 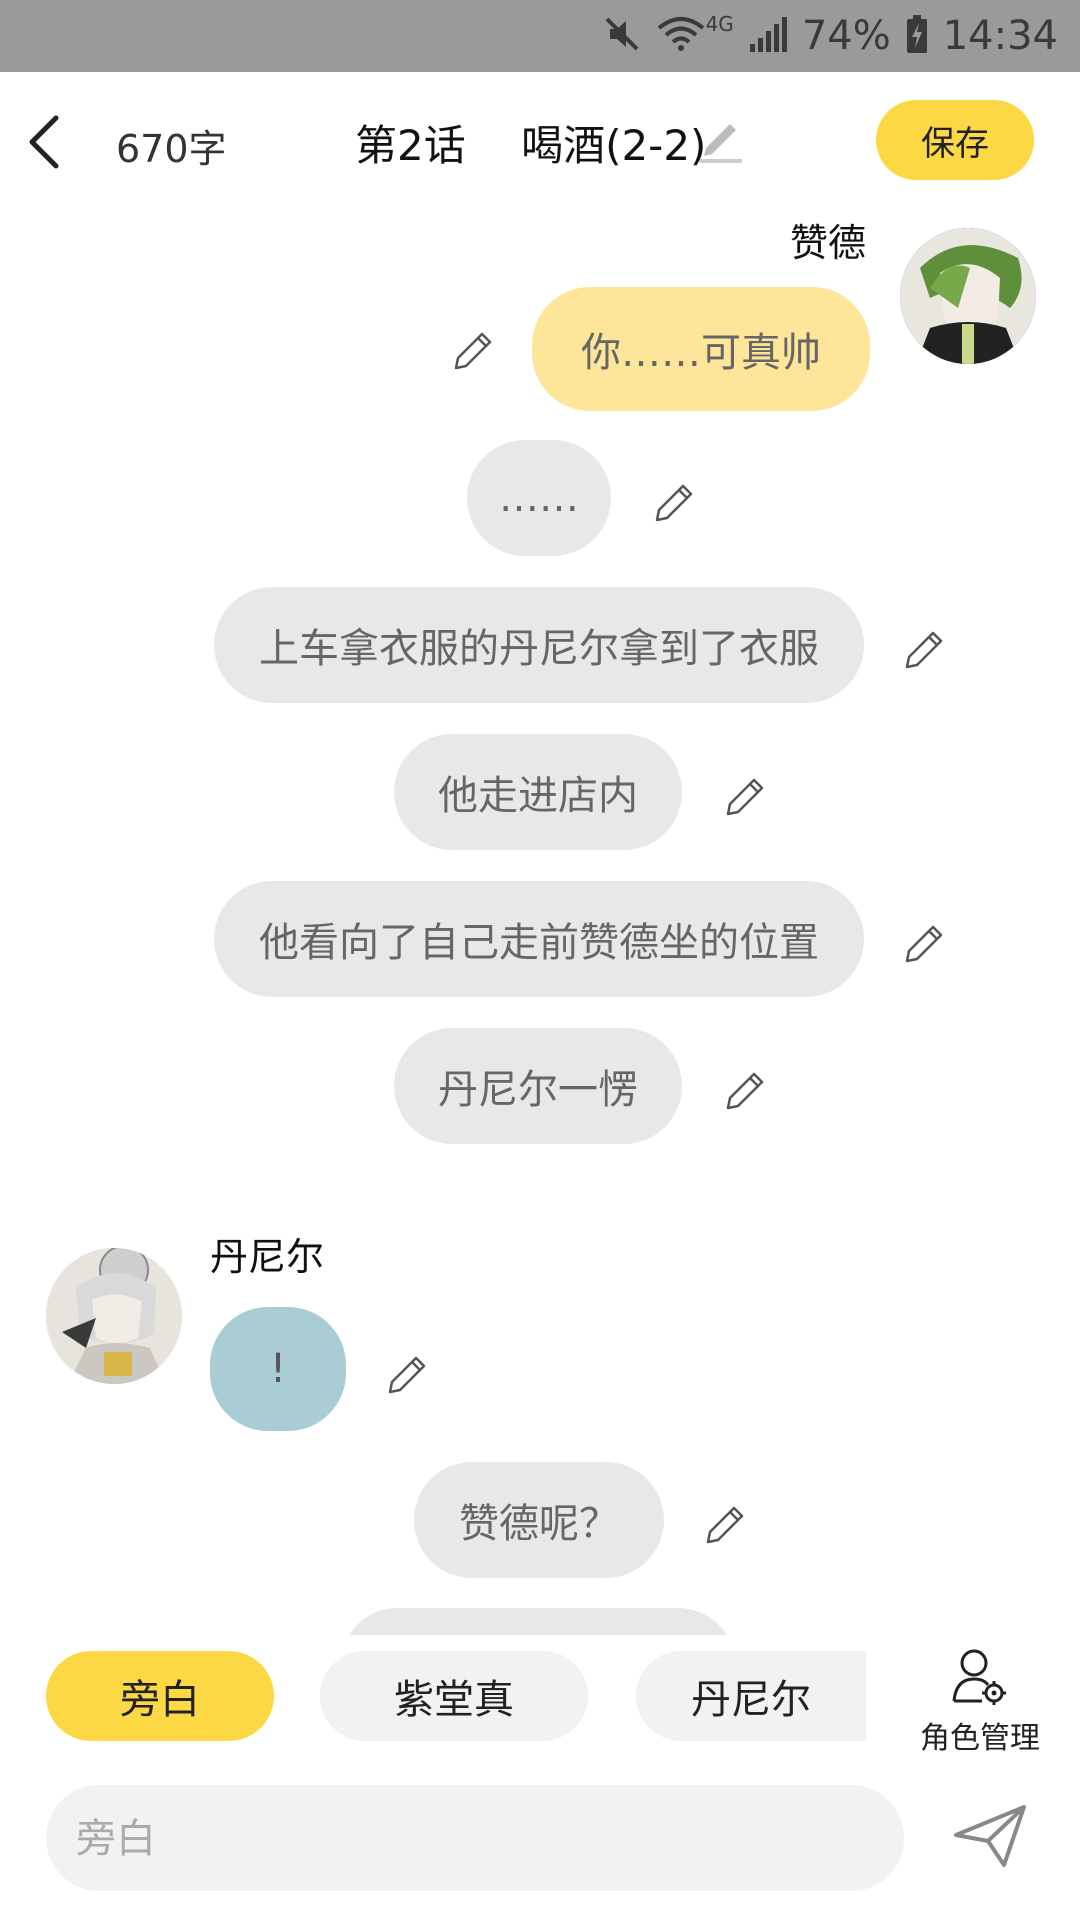 I want to click on battery-percent: 74%, so click(x=846, y=36).